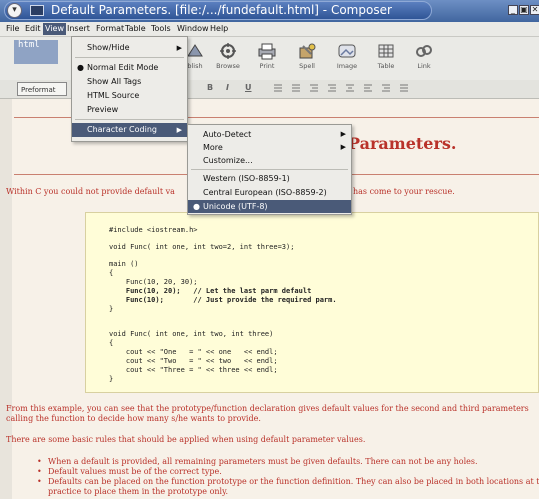  I want to click on menu-item-html-source: HTML Source, so click(129, 96).